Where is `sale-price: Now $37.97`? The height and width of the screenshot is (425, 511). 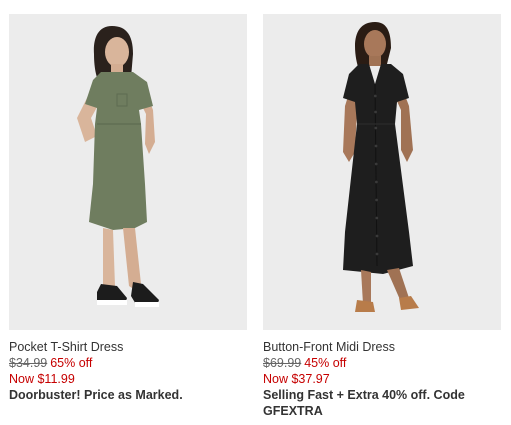 sale-price: Now $37.97 is located at coordinates (296, 379).